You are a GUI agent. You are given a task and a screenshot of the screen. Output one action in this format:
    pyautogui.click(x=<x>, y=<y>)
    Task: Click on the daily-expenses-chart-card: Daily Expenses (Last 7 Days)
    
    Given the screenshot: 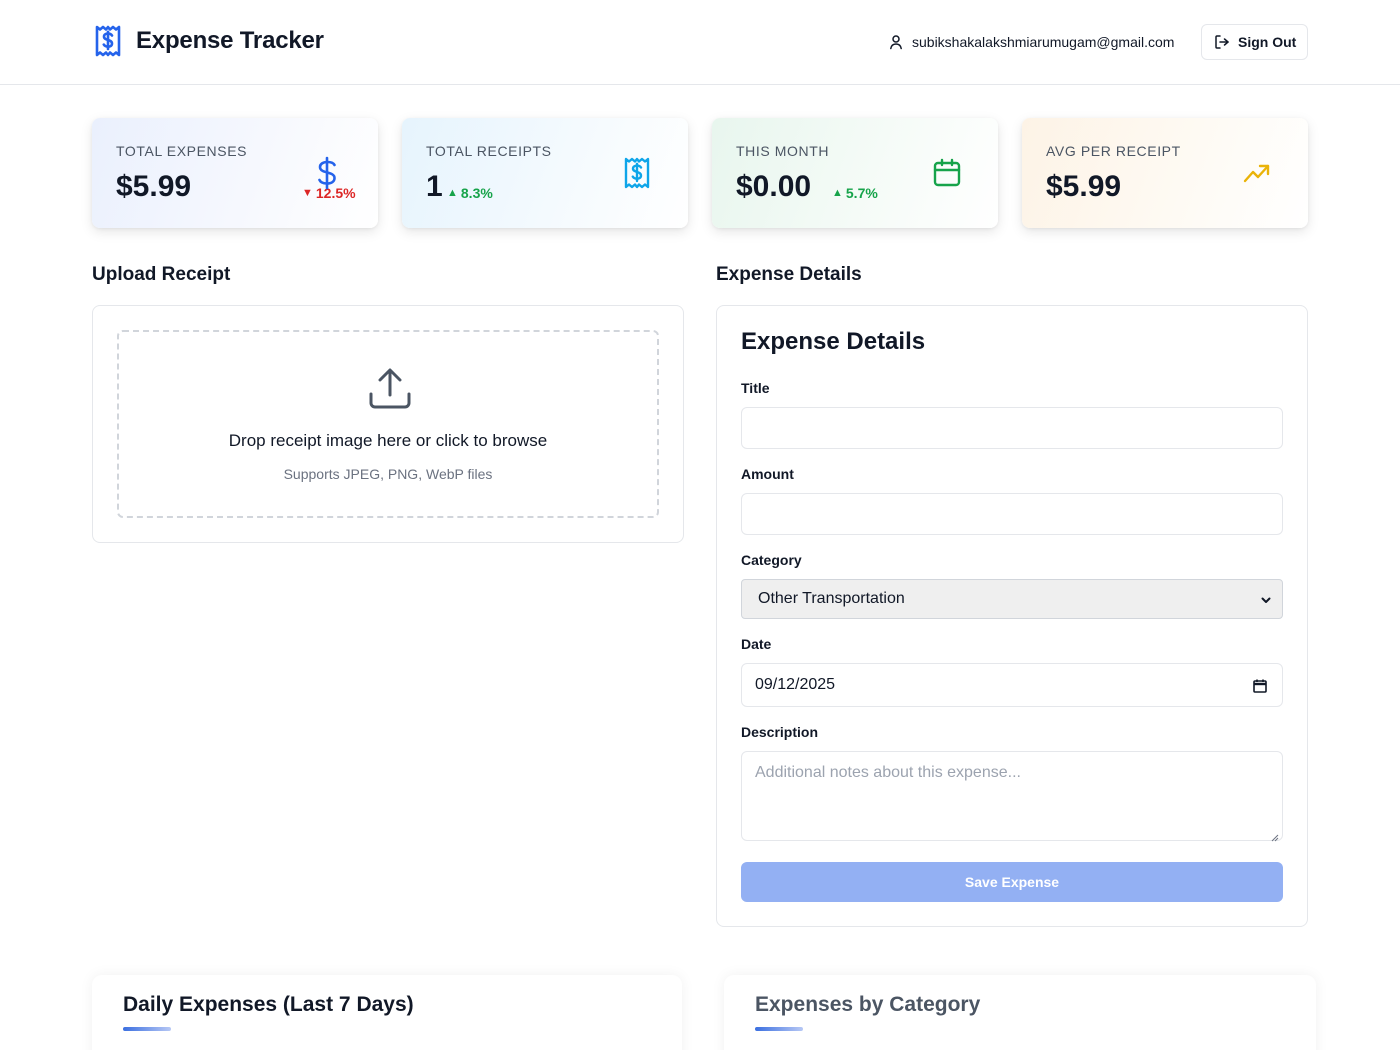 What is the action you would take?
    pyautogui.click(x=387, y=1012)
    